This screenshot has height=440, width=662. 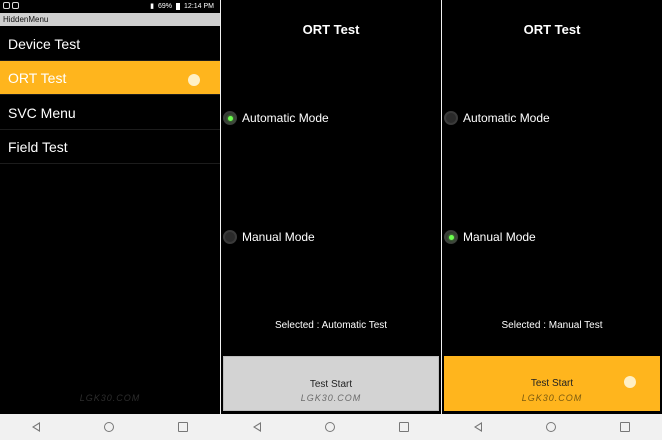 What do you see at coordinates (165, 6) in the screenshot?
I see `battery-percent: 69%` at bounding box center [165, 6].